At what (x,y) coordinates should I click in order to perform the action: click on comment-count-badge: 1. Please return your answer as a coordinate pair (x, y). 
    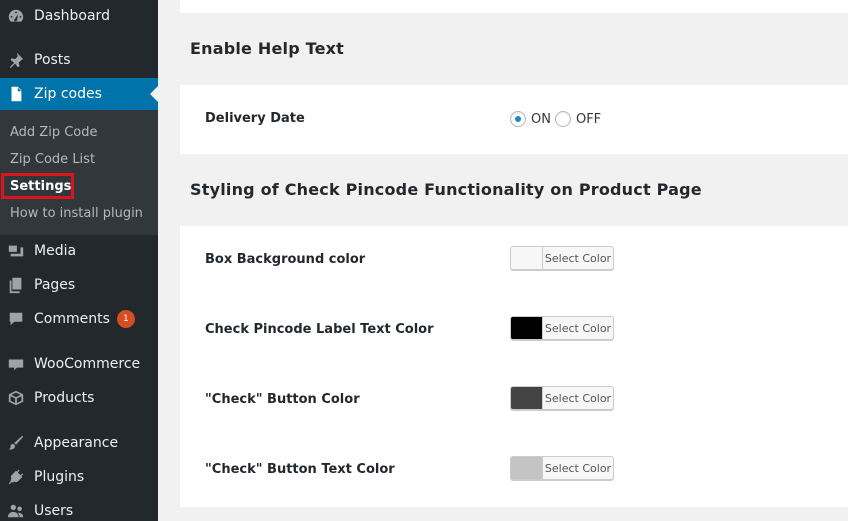
    Looking at the image, I should click on (125, 319).